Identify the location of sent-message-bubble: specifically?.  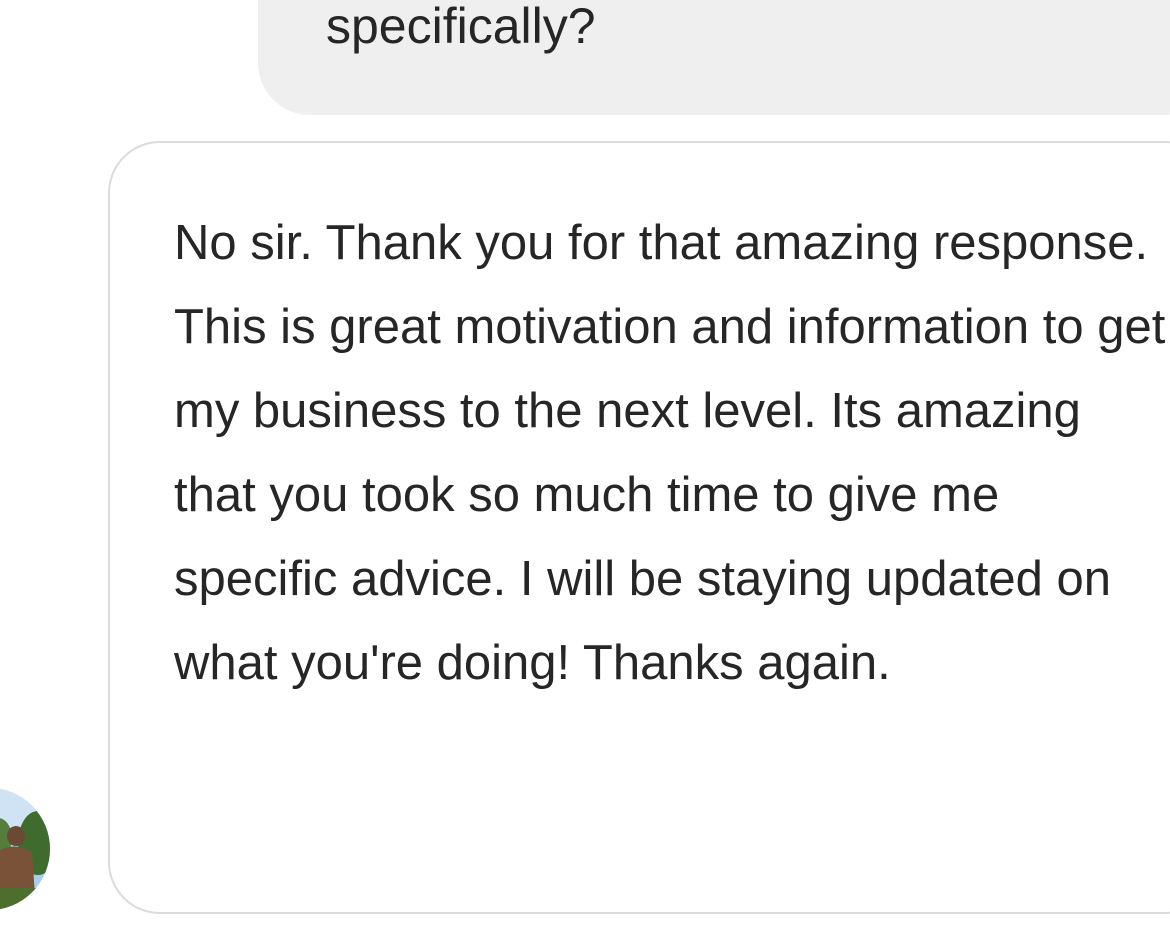
(714, 57).